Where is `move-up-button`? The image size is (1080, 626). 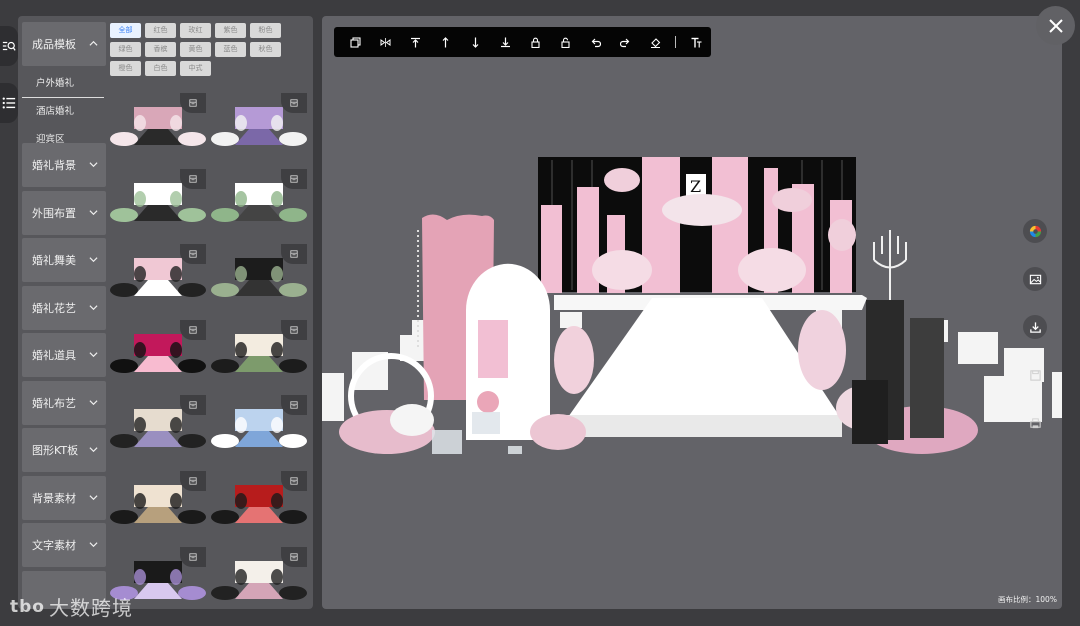
move-up-button is located at coordinates (446, 42).